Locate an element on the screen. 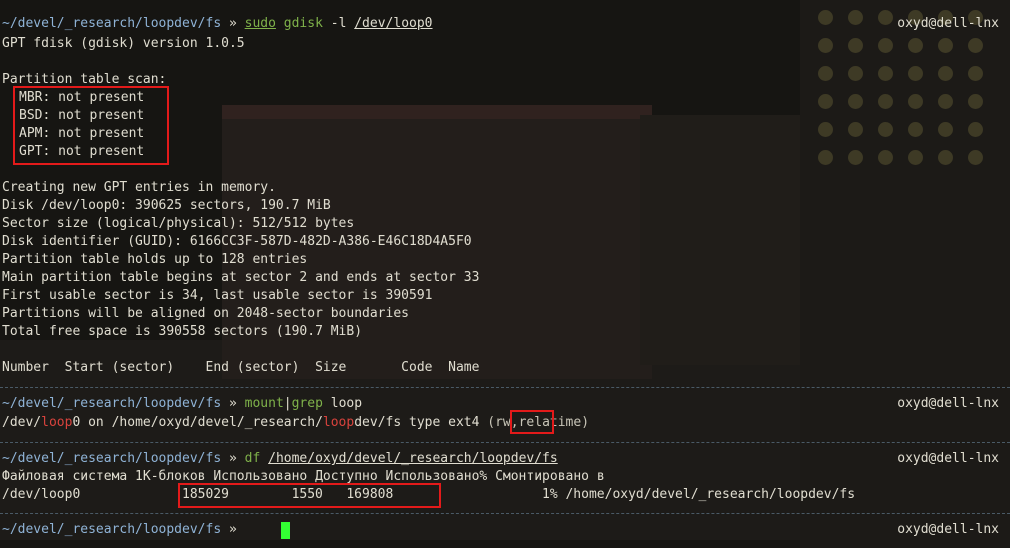  df-device: /dev/loop0 is located at coordinates (41, 494).